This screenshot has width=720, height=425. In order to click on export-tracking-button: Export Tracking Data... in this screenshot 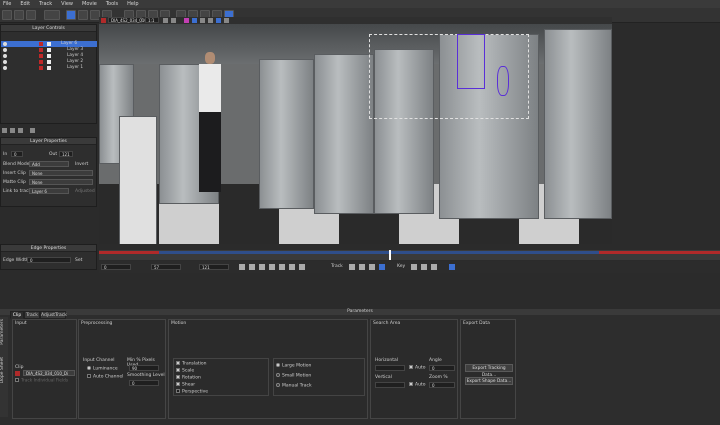, I will do `click(489, 371)`.